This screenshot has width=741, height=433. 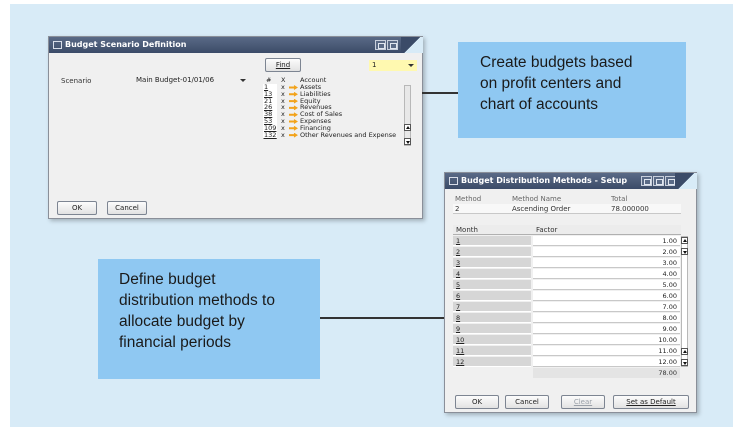 I want to click on callout-line: on profit centers and, so click(x=551, y=83).